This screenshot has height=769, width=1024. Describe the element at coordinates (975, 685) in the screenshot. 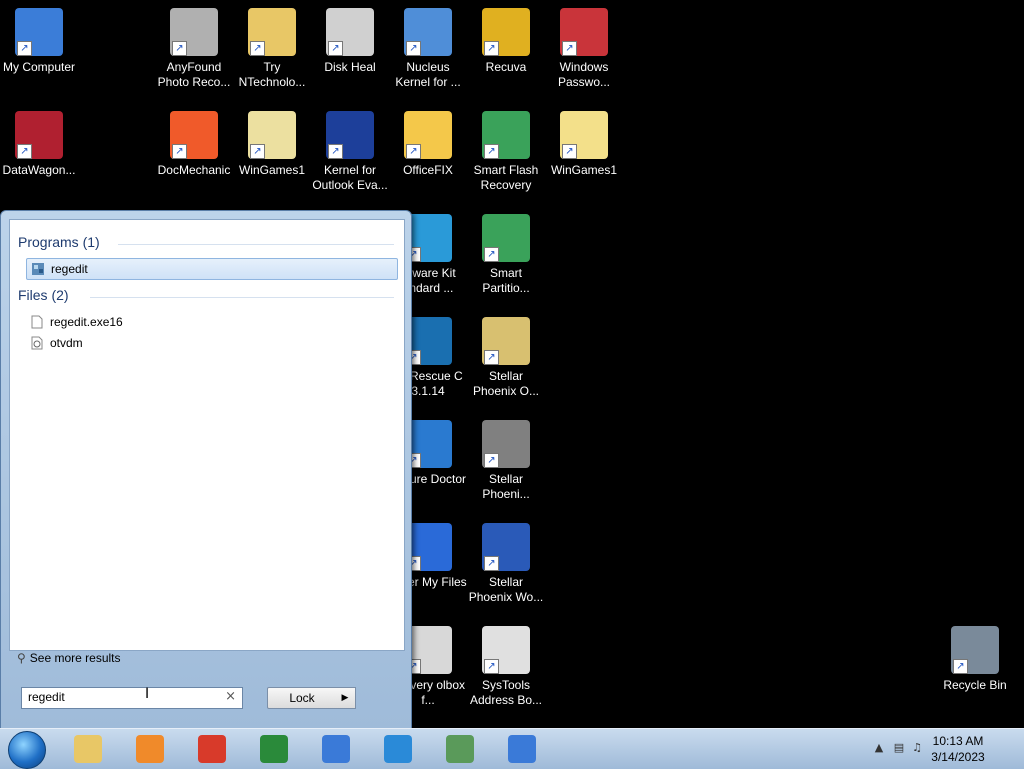

I see `desktop-icon-label: Recycle Bin` at that location.